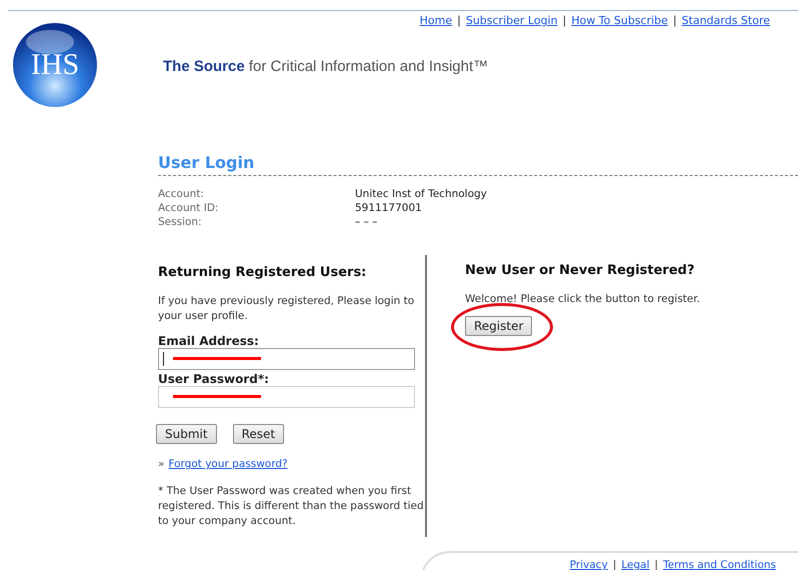  I want to click on info-value: 5911177001, so click(389, 208).